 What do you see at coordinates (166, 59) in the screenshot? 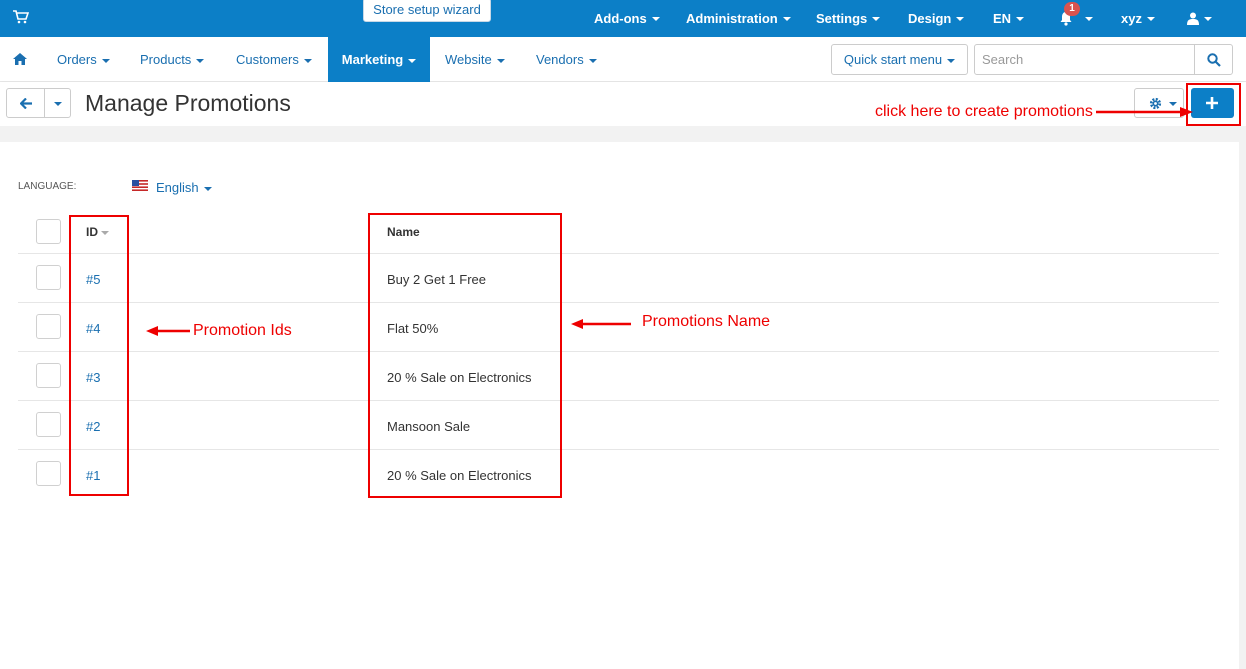
I see `nav-products-label: Products` at bounding box center [166, 59].